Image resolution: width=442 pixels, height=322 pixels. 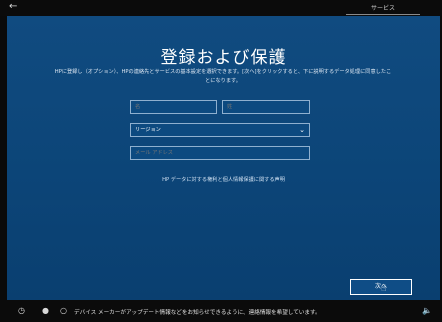 I want to click on region-select: リージョン ⌄, so click(x=220, y=130).